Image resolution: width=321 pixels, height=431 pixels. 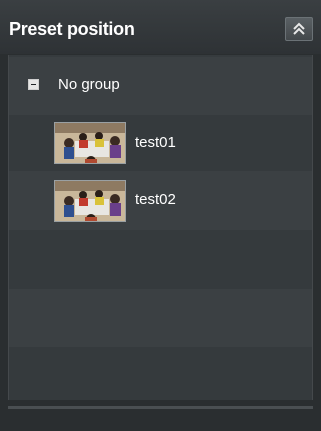 I want to click on preset-label: test02, so click(x=155, y=199).